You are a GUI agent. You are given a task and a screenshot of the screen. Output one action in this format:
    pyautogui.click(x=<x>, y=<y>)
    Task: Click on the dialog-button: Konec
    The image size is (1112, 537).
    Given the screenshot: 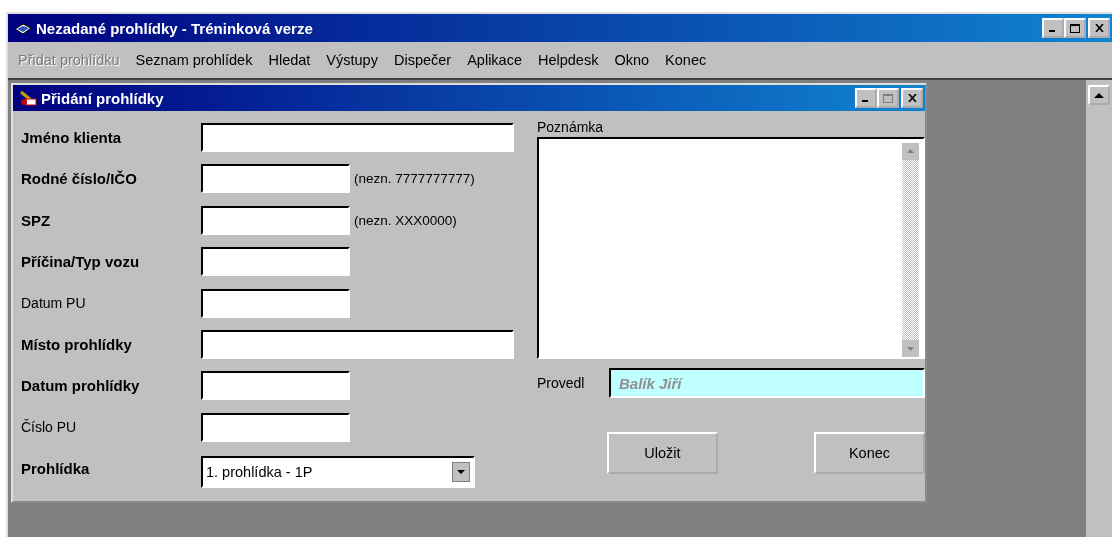 What is the action you would take?
    pyautogui.click(x=869, y=453)
    